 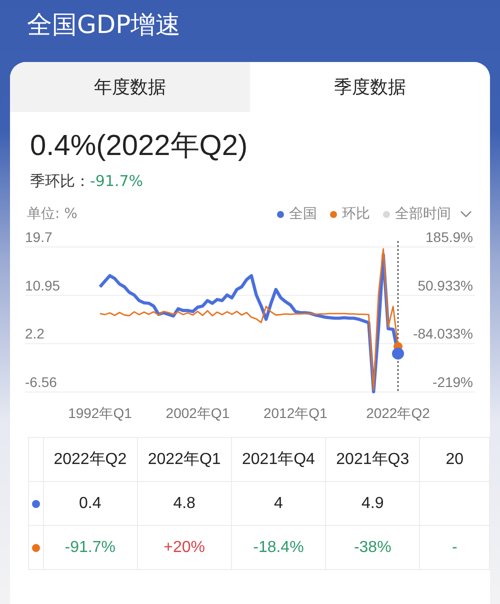 What do you see at coordinates (184, 547) in the screenshot?
I see `table-cell: +20%` at bounding box center [184, 547].